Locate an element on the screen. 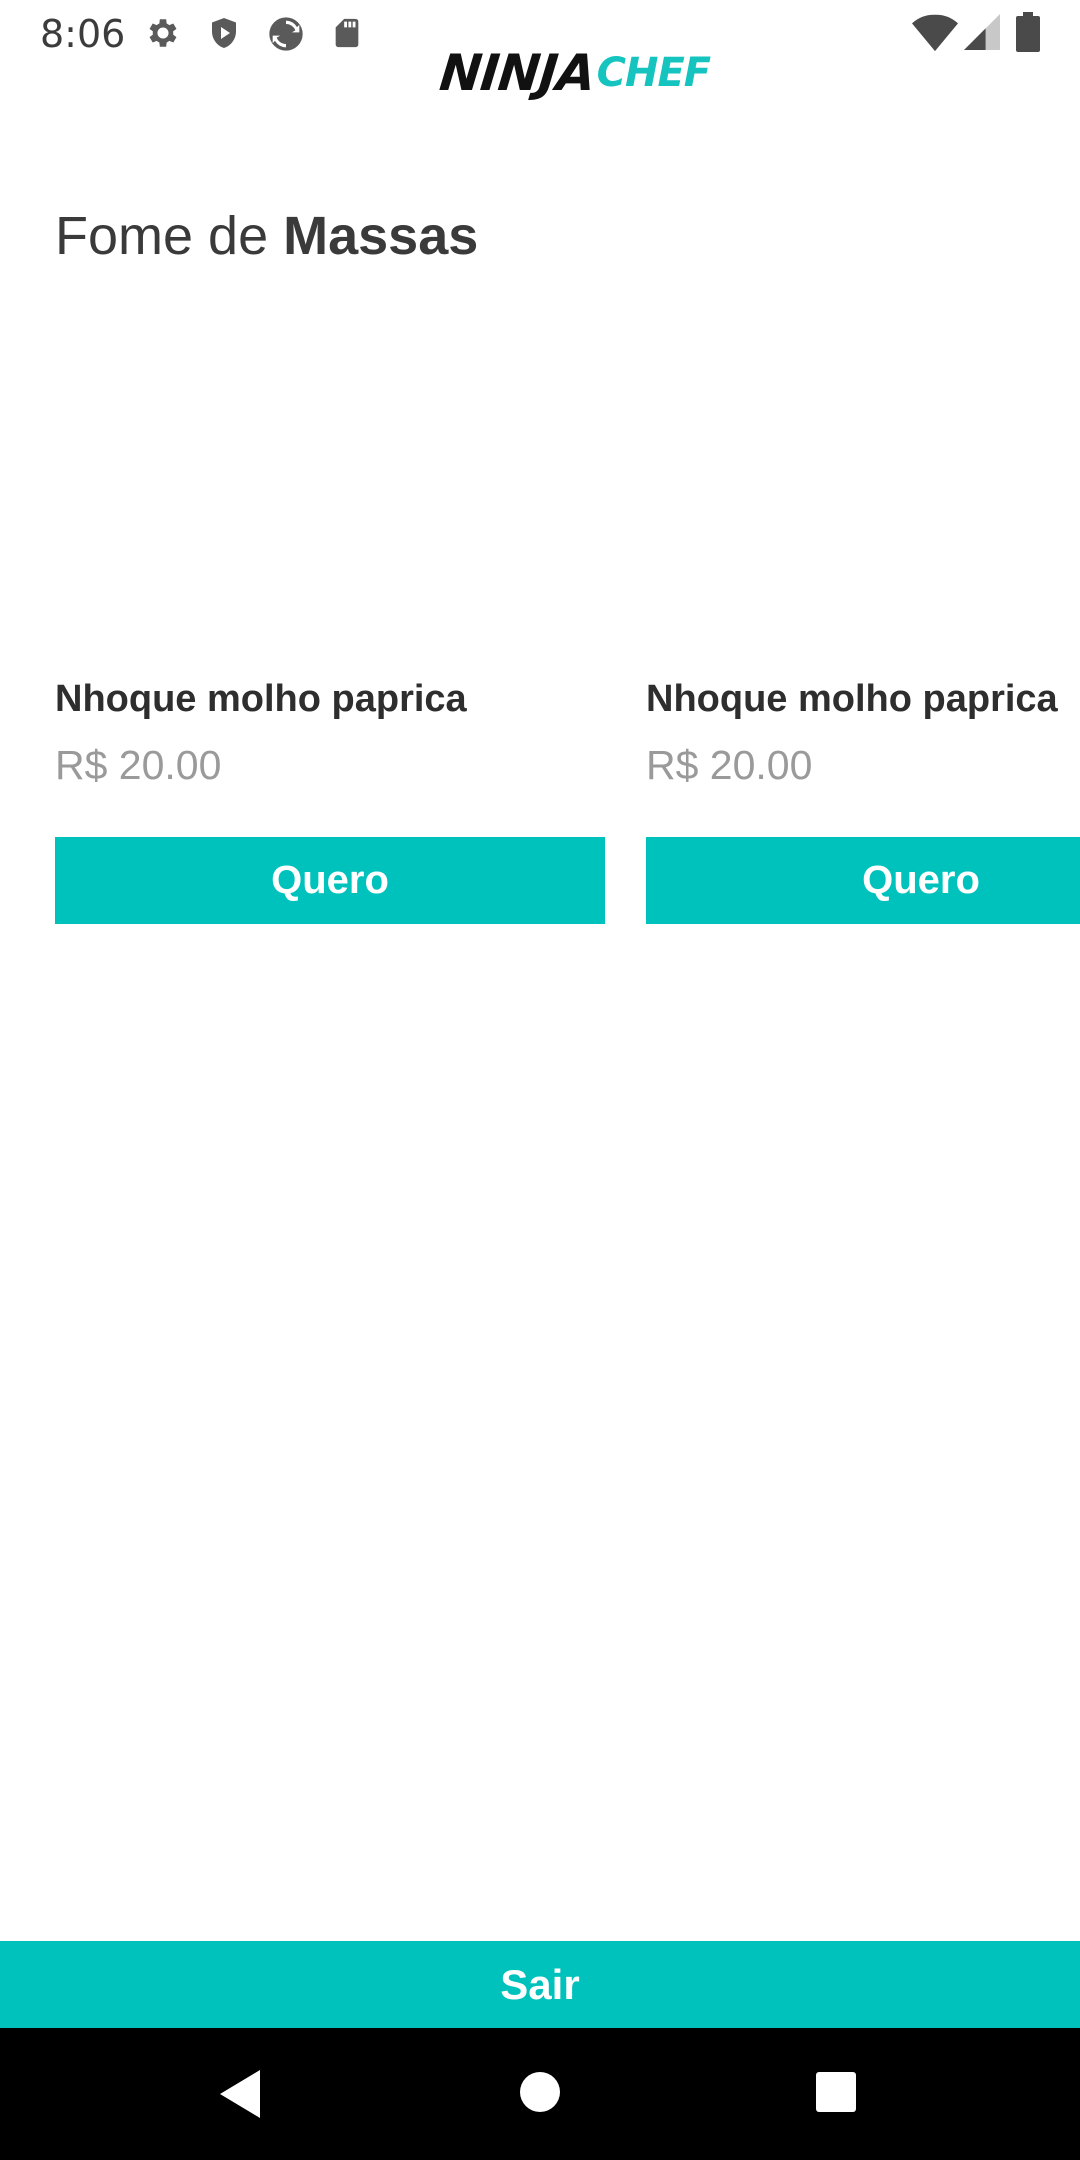  sd-card-icon is located at coordinates (347, 33).